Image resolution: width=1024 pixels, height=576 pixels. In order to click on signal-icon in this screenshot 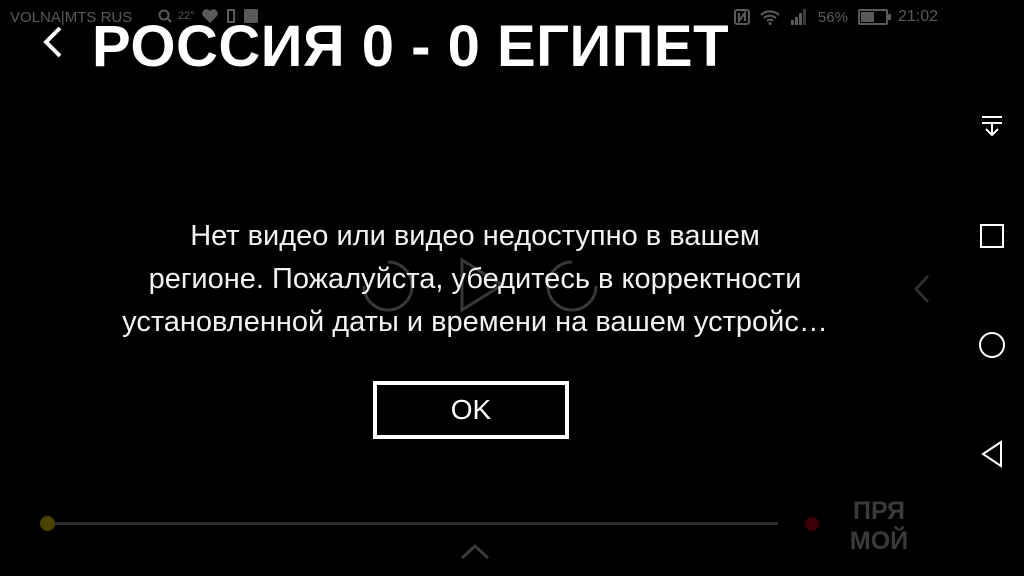, I will do `click(798, 17)`.